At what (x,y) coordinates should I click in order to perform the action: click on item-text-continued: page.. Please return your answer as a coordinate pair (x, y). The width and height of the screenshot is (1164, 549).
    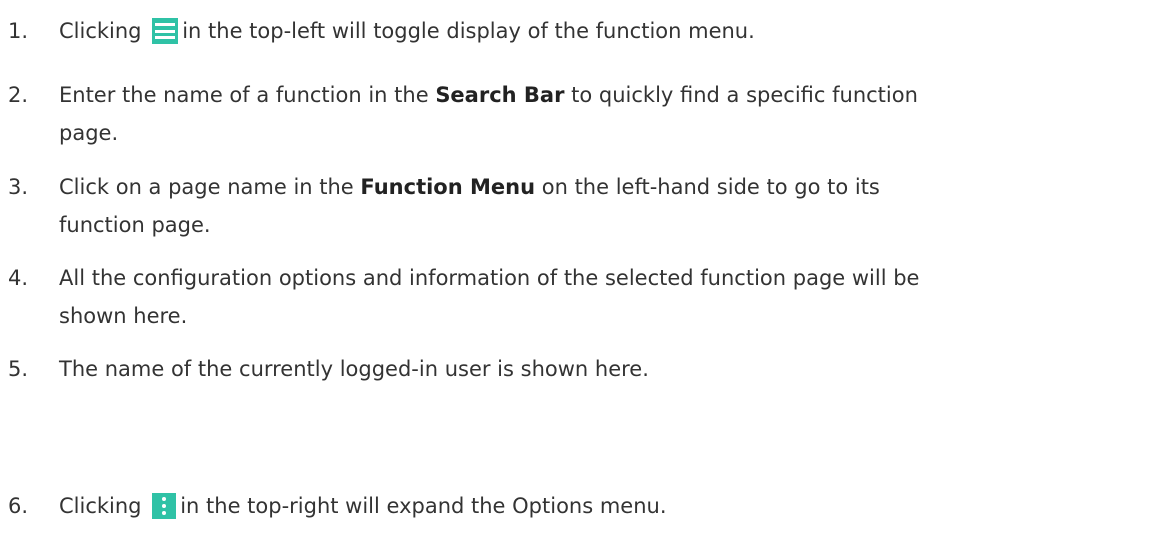
    Looking at the image, I should click on (89, 133).